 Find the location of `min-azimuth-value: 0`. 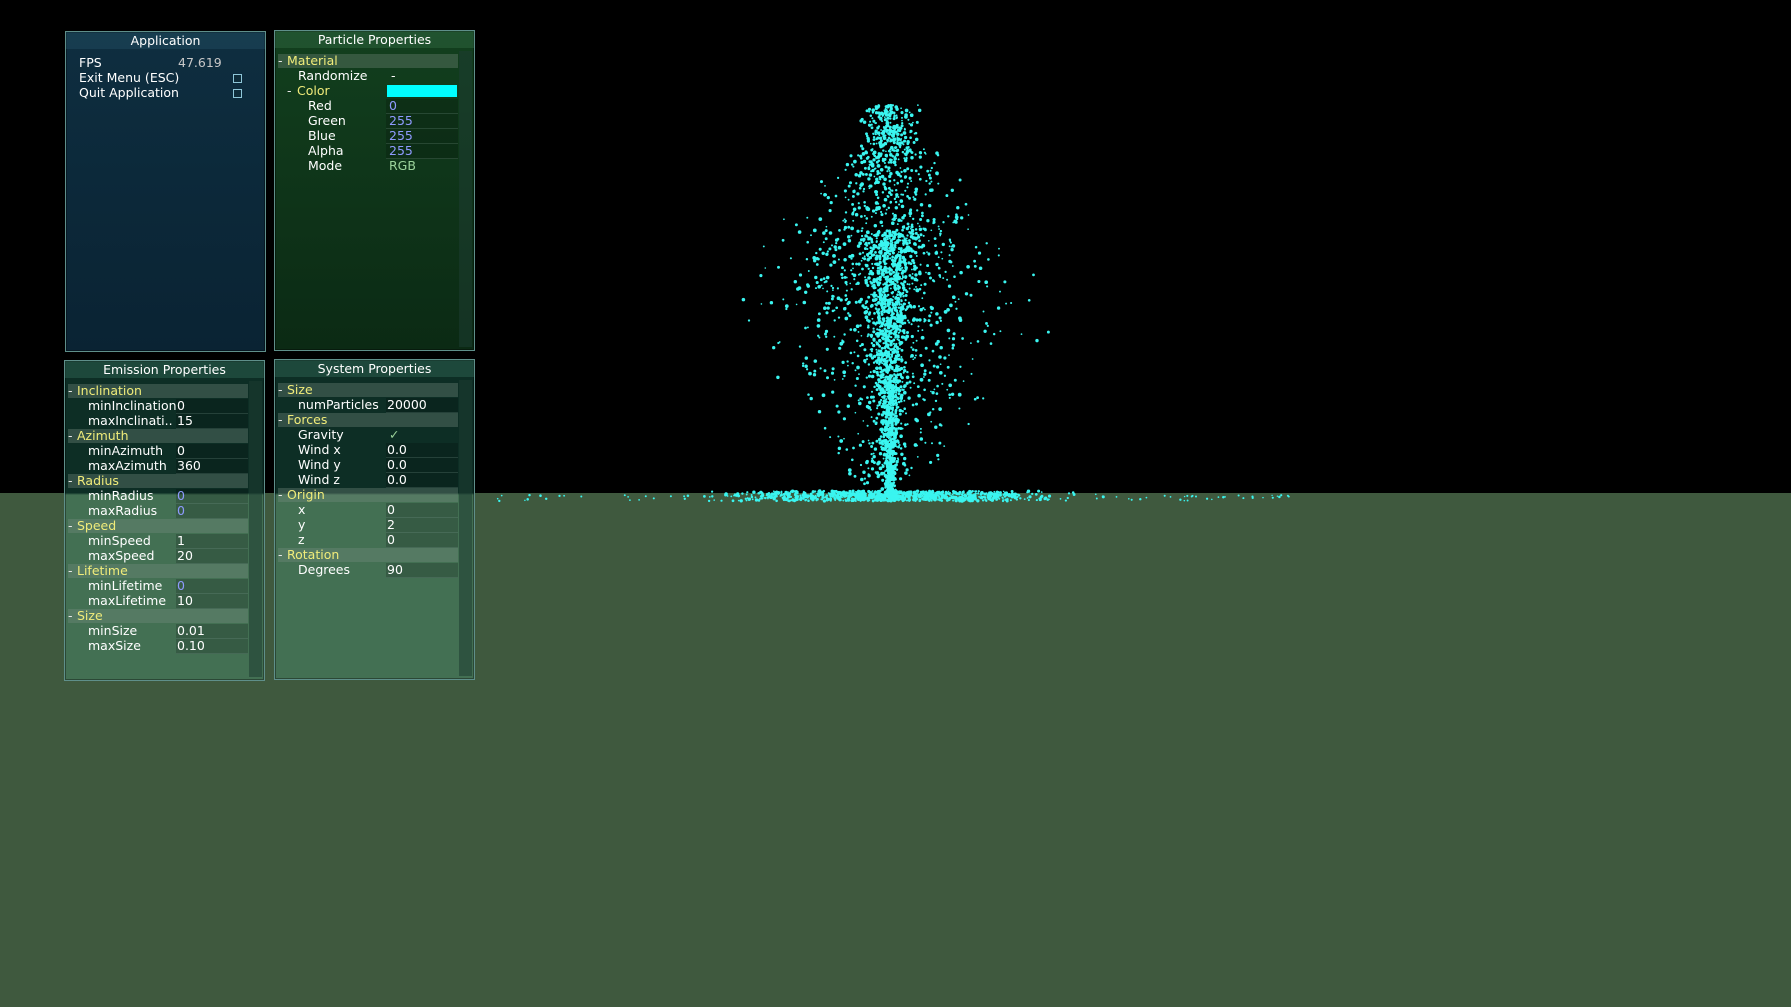

min-azimuth-value: 0 is located at coordinates (181, 451).